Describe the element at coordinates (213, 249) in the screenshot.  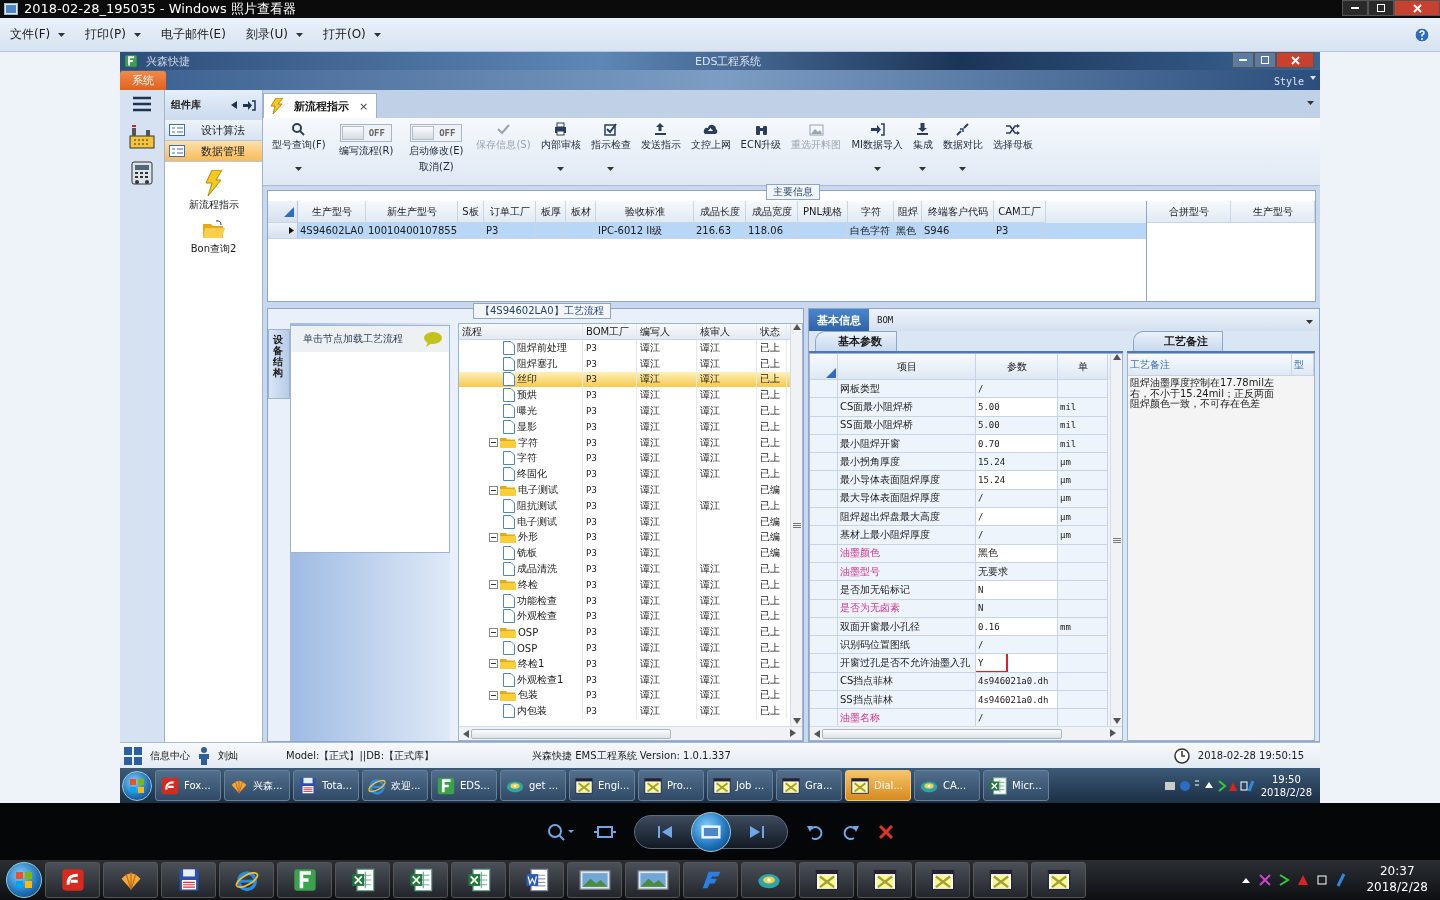
I see `tool-label: Bon查询2` at that location.